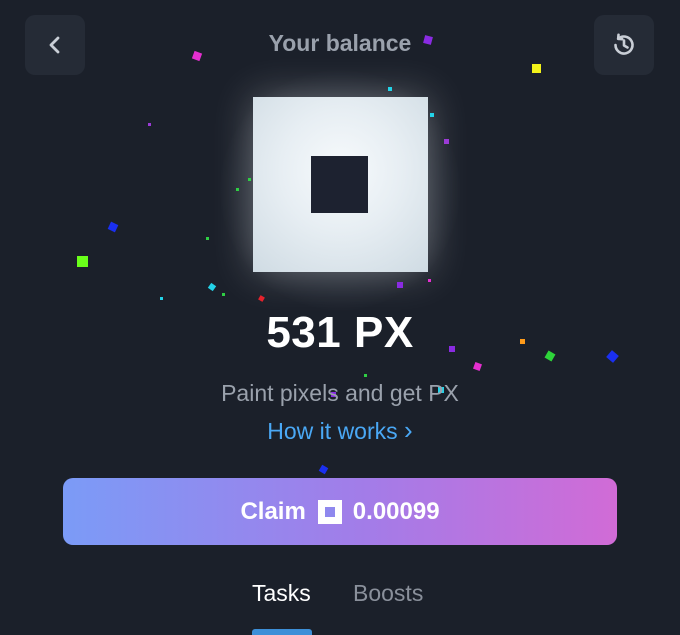  I want to click on active-tab-indicator, so click(282, 632).